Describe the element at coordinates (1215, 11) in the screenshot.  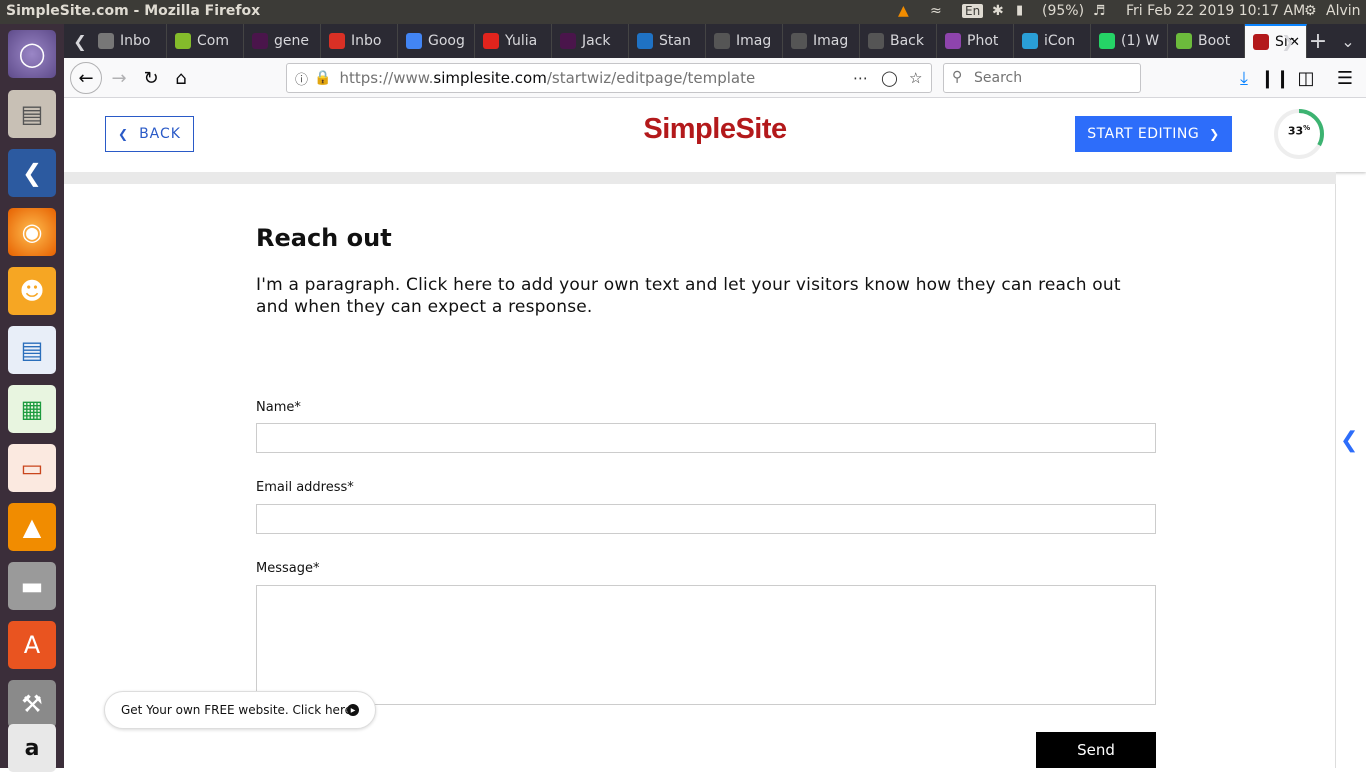
I see `clock: Fri Feb 22 2019 10:17 AM` at that location.